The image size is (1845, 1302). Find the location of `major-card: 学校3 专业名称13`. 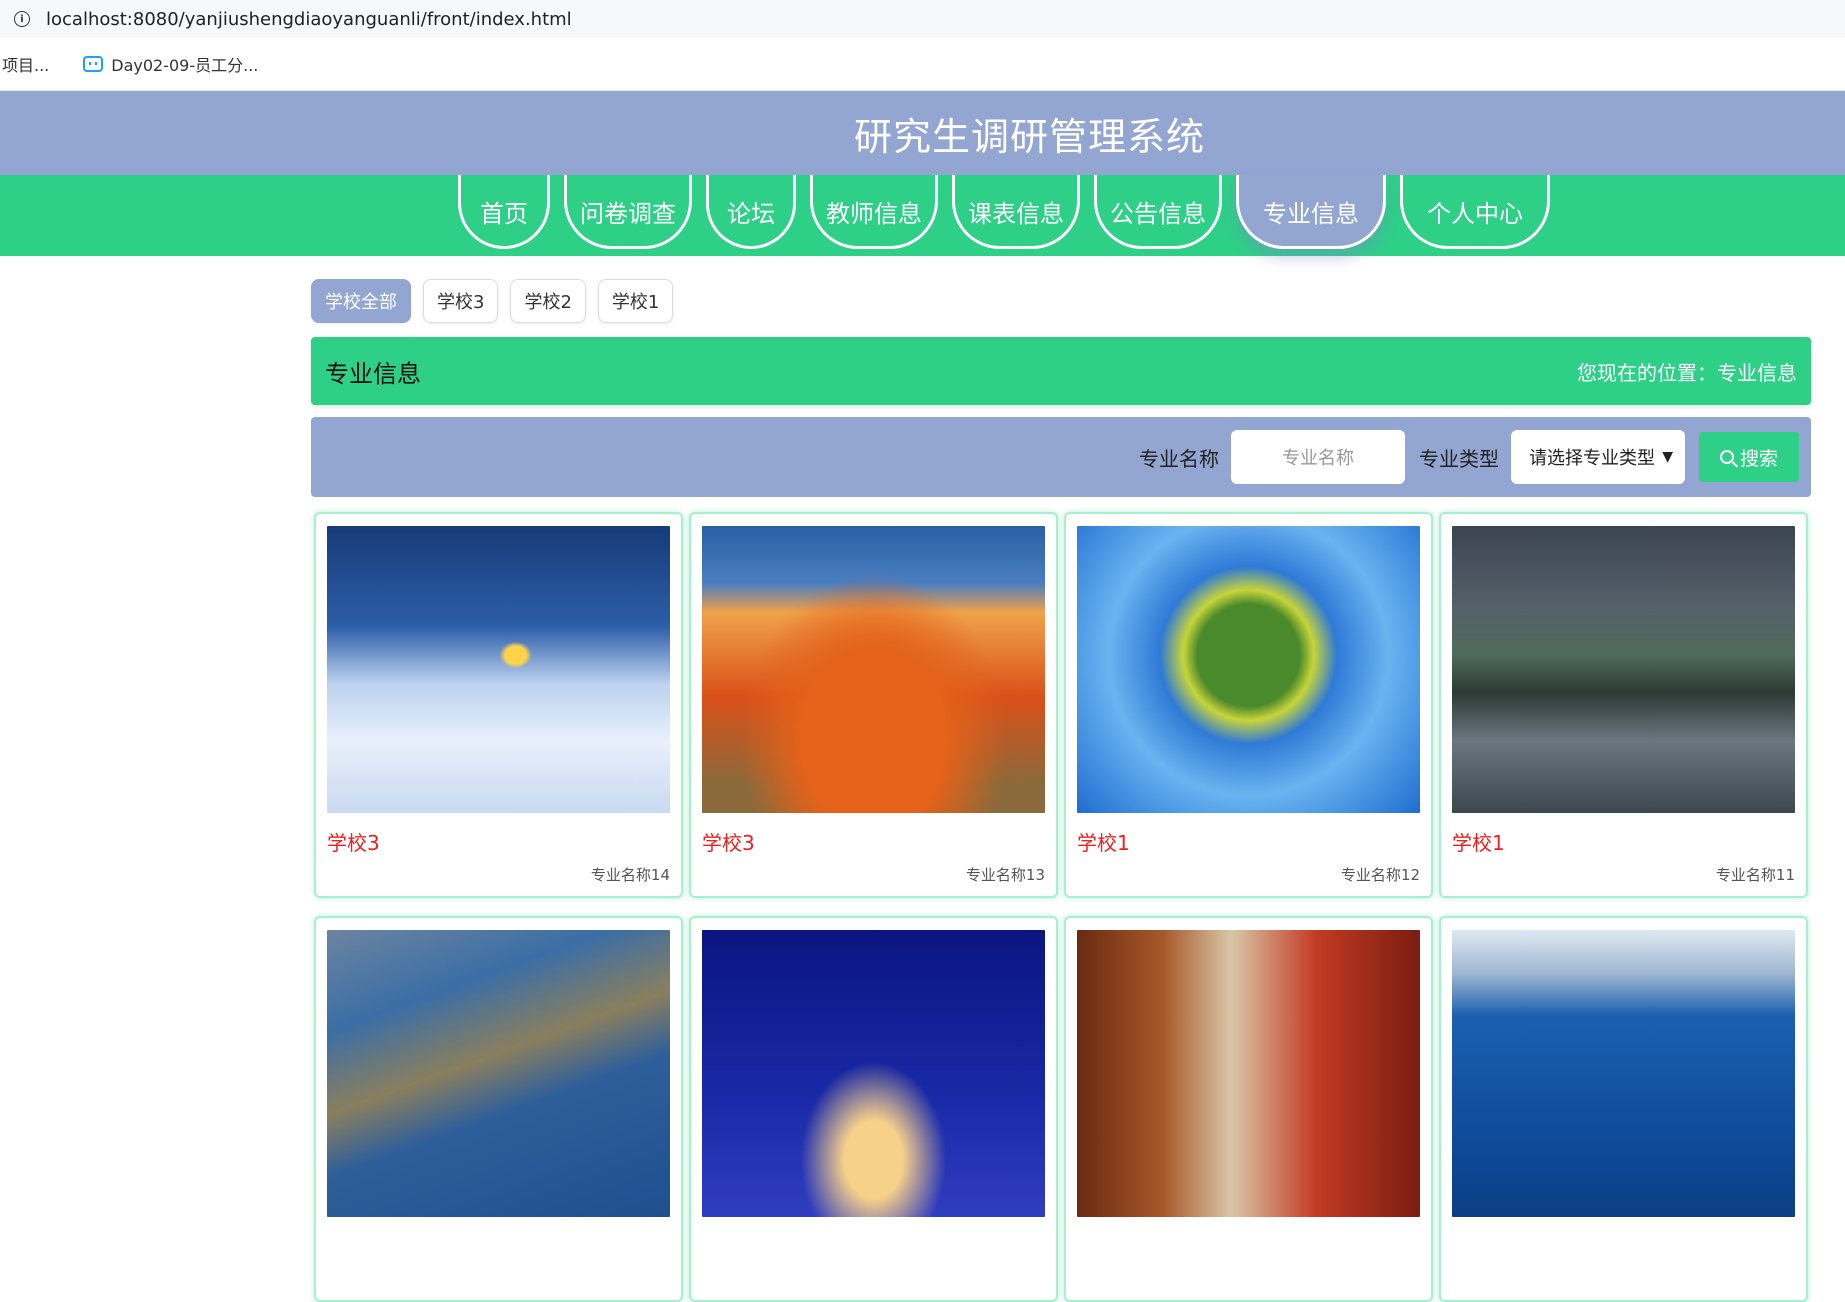

major-card: 学校3 专业名称13 is located at coordinates (873, 705).